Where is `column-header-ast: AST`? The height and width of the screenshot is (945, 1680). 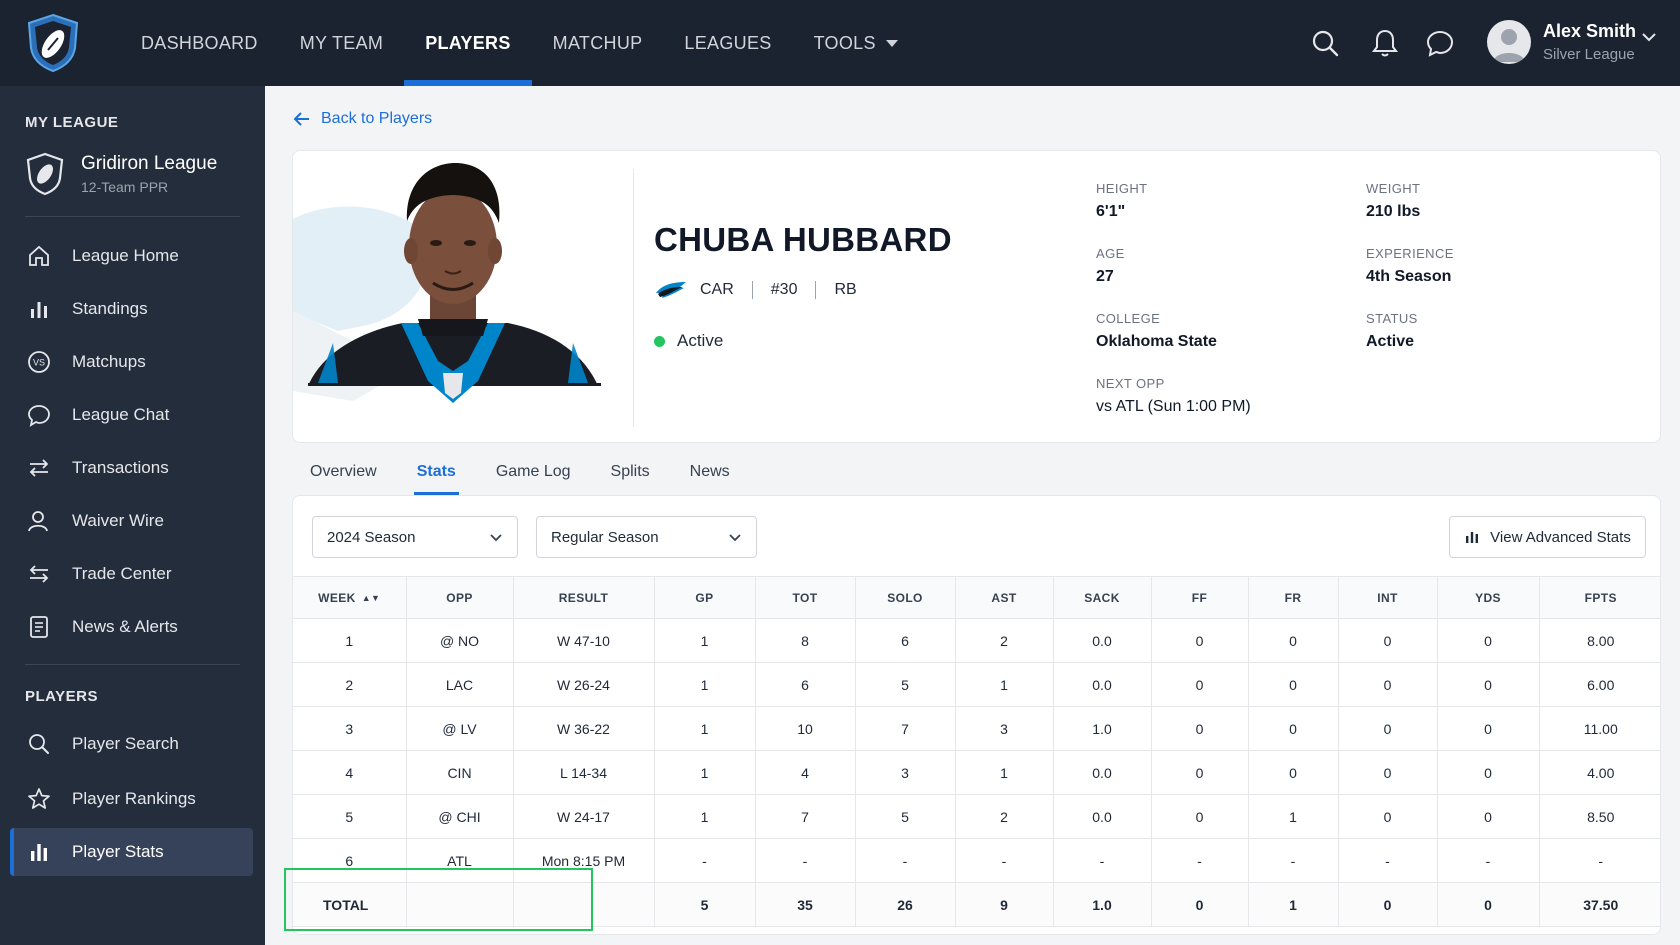
column-header-ast: AST is located at coordinates (1003, 597).